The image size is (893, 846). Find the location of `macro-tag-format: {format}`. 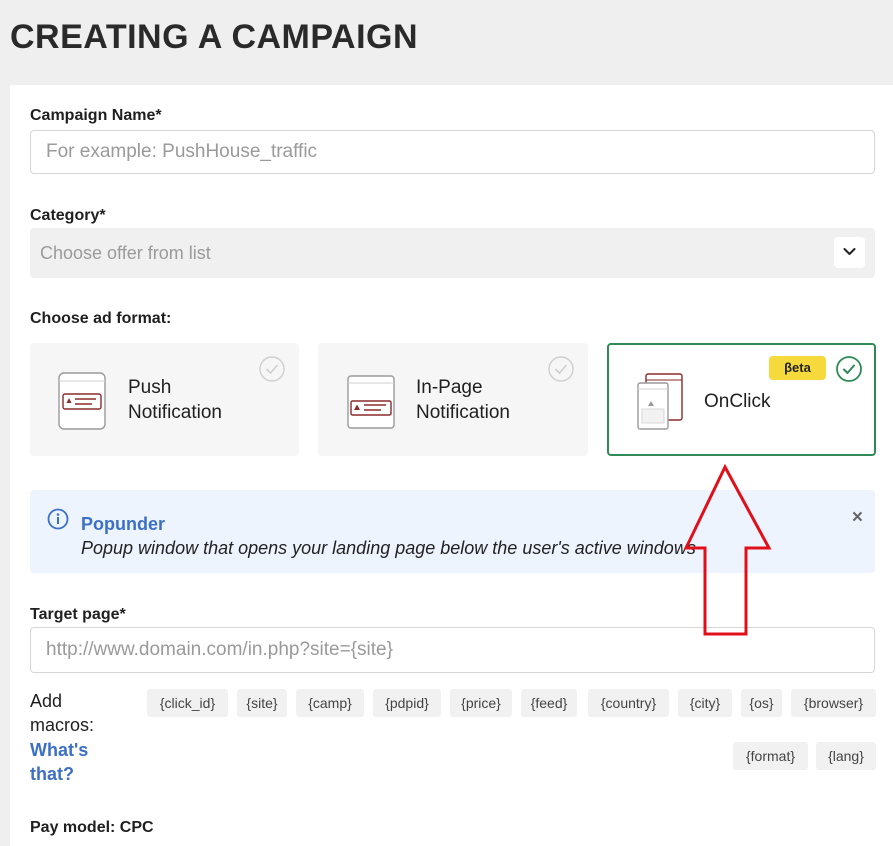

macro-tag-format: {format} is located at coordinates (770, 756).